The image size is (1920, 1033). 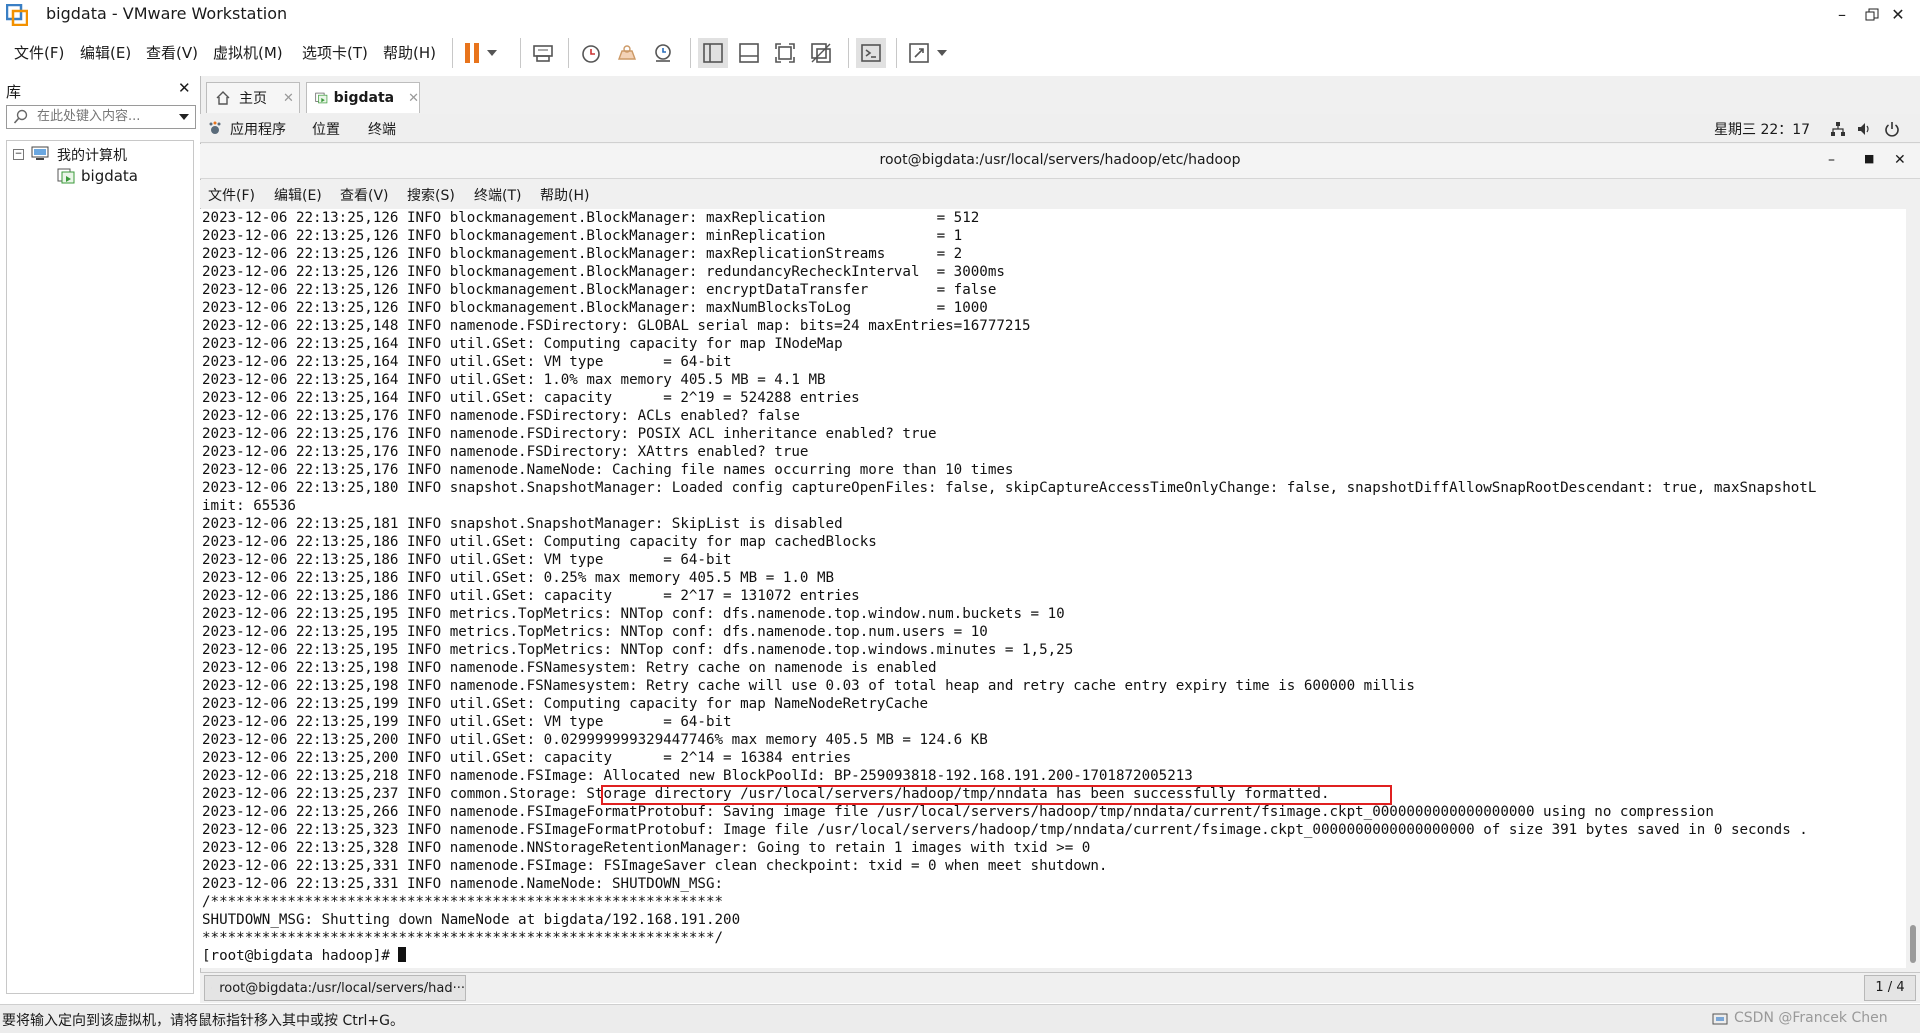 I want to click on scrollbar-thumb, so click(x=1913, y=944).